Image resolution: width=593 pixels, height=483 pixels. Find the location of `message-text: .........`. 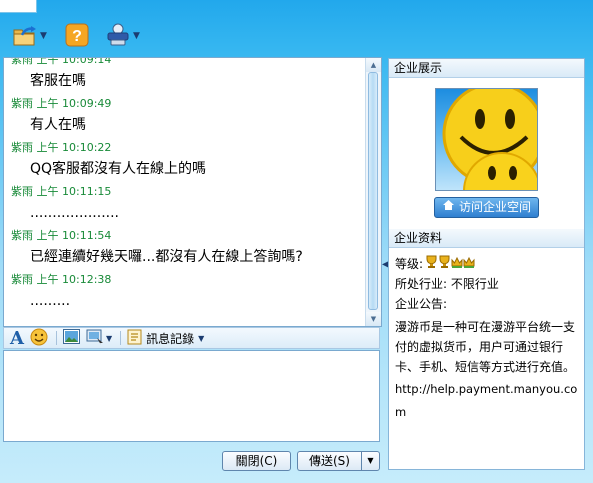

message-text: ......... is located at coordinates (50, 301).